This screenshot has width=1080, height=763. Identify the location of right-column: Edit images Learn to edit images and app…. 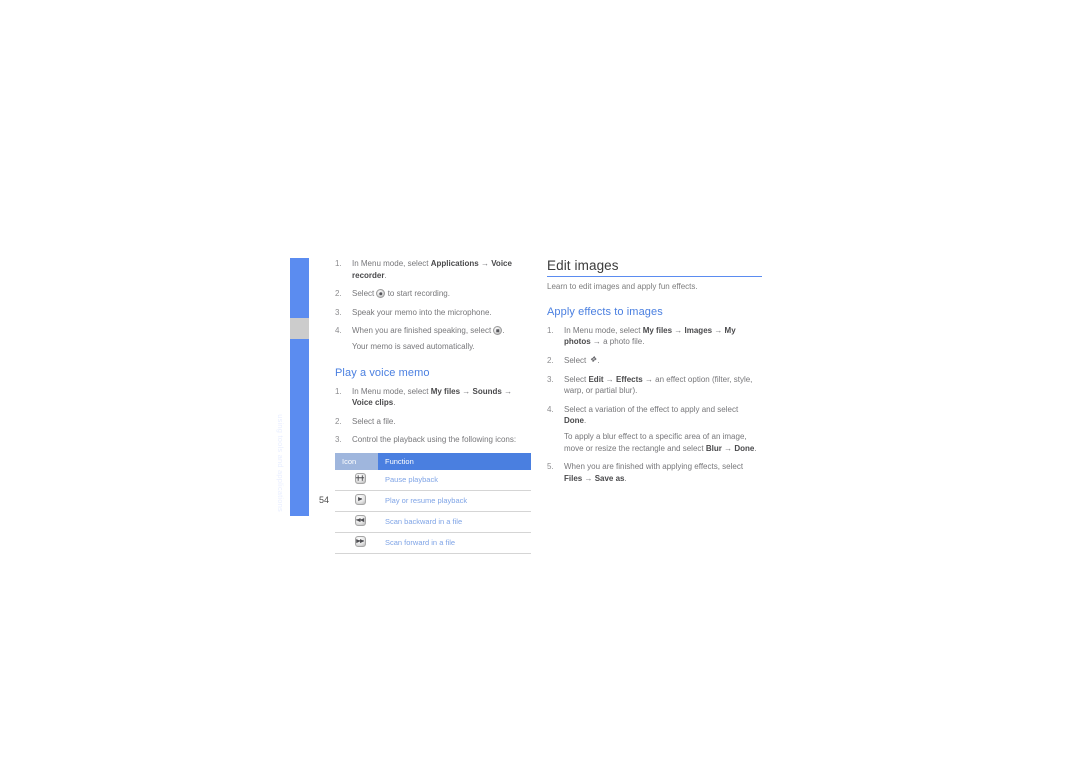
(654, 371).